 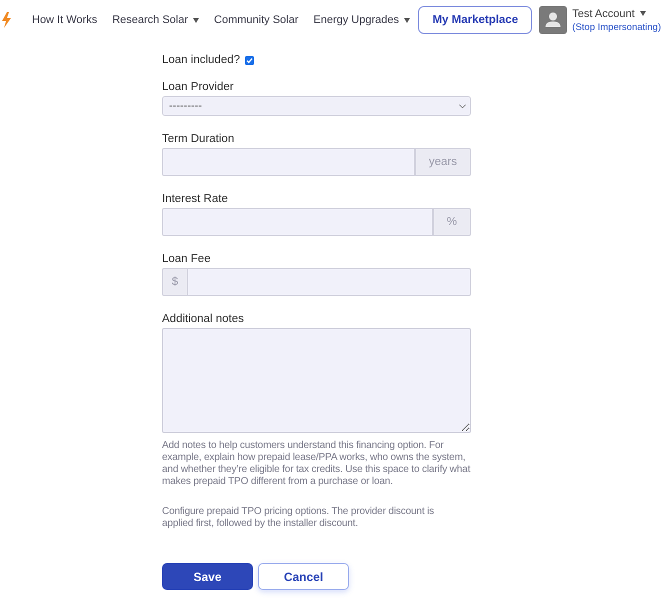 What do you see at coordinates (195, 199) in the screenshot?
I see `field-label: Interest Rate` at bounding box center [195, 199].